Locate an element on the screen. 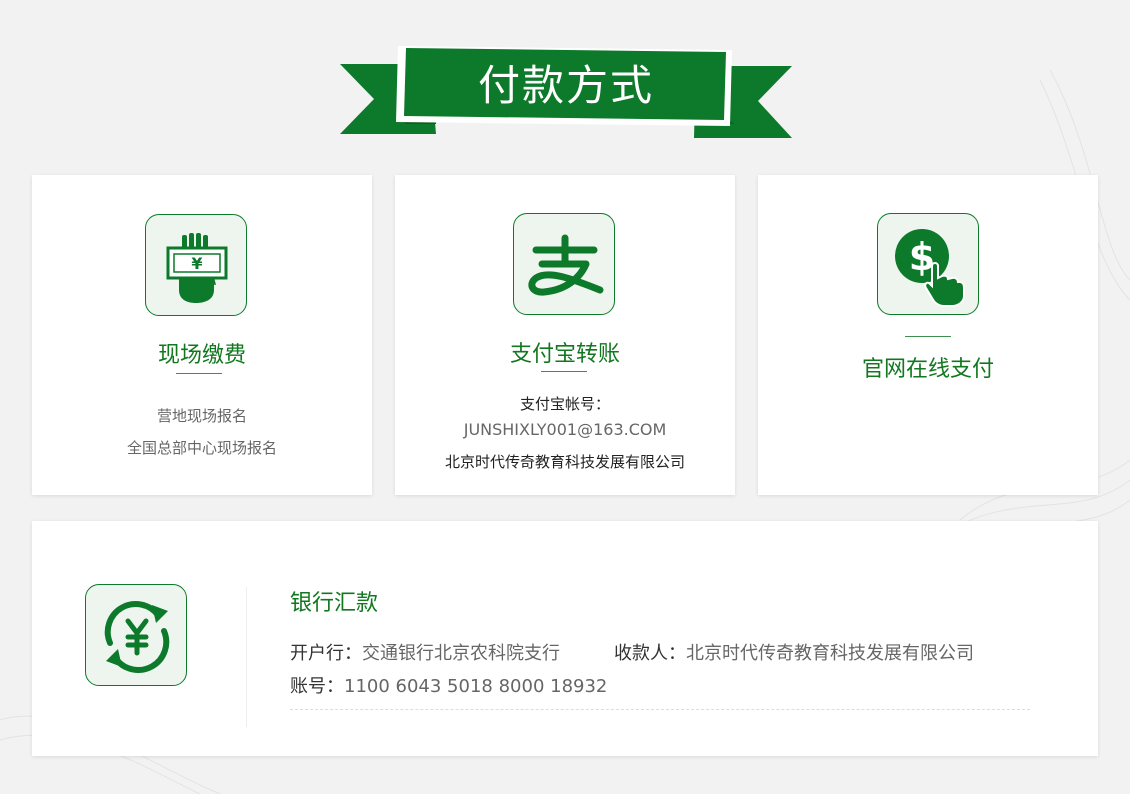 Image resolution: width=1130 pixels, height=794 pixels. icon-frame: ¥ is located at coordinates (196, 265).